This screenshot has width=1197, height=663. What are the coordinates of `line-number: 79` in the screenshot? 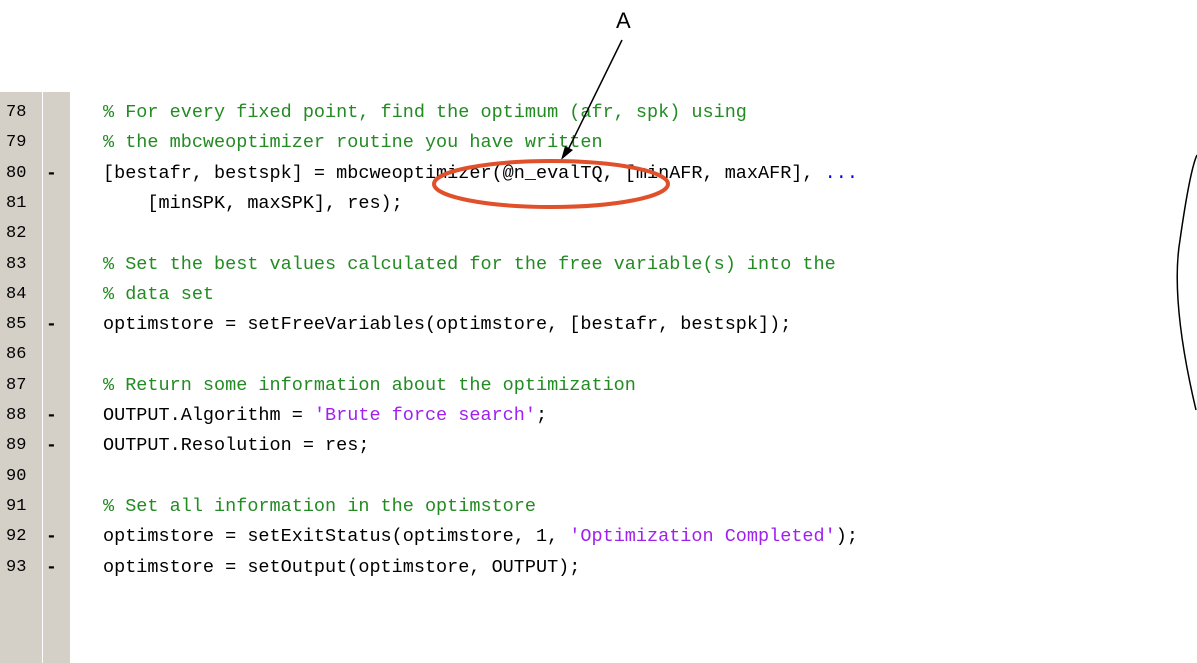 It's located at (16, 143).